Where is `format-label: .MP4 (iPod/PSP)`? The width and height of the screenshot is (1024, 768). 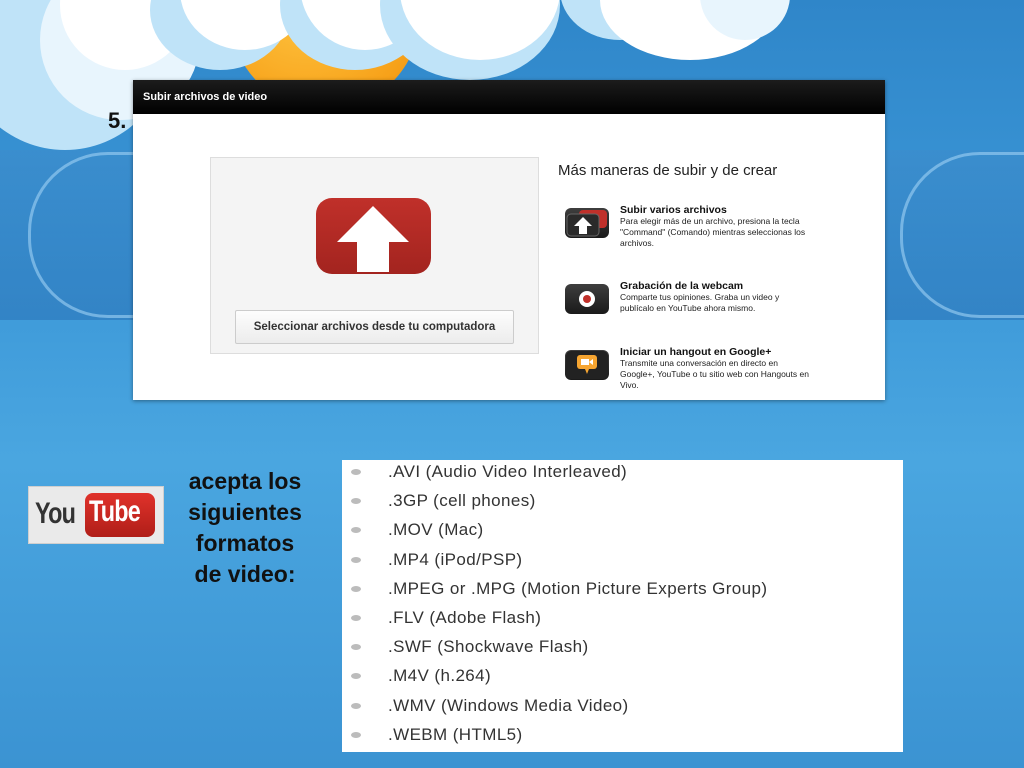
format-label: .MP4 (iPod/PSP) is located at coordinates (455, 559).